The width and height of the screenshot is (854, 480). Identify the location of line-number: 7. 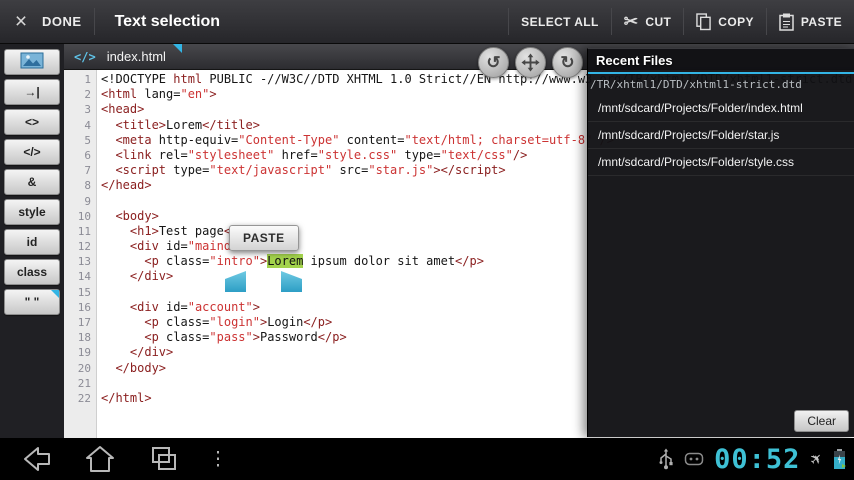
(87, 171).